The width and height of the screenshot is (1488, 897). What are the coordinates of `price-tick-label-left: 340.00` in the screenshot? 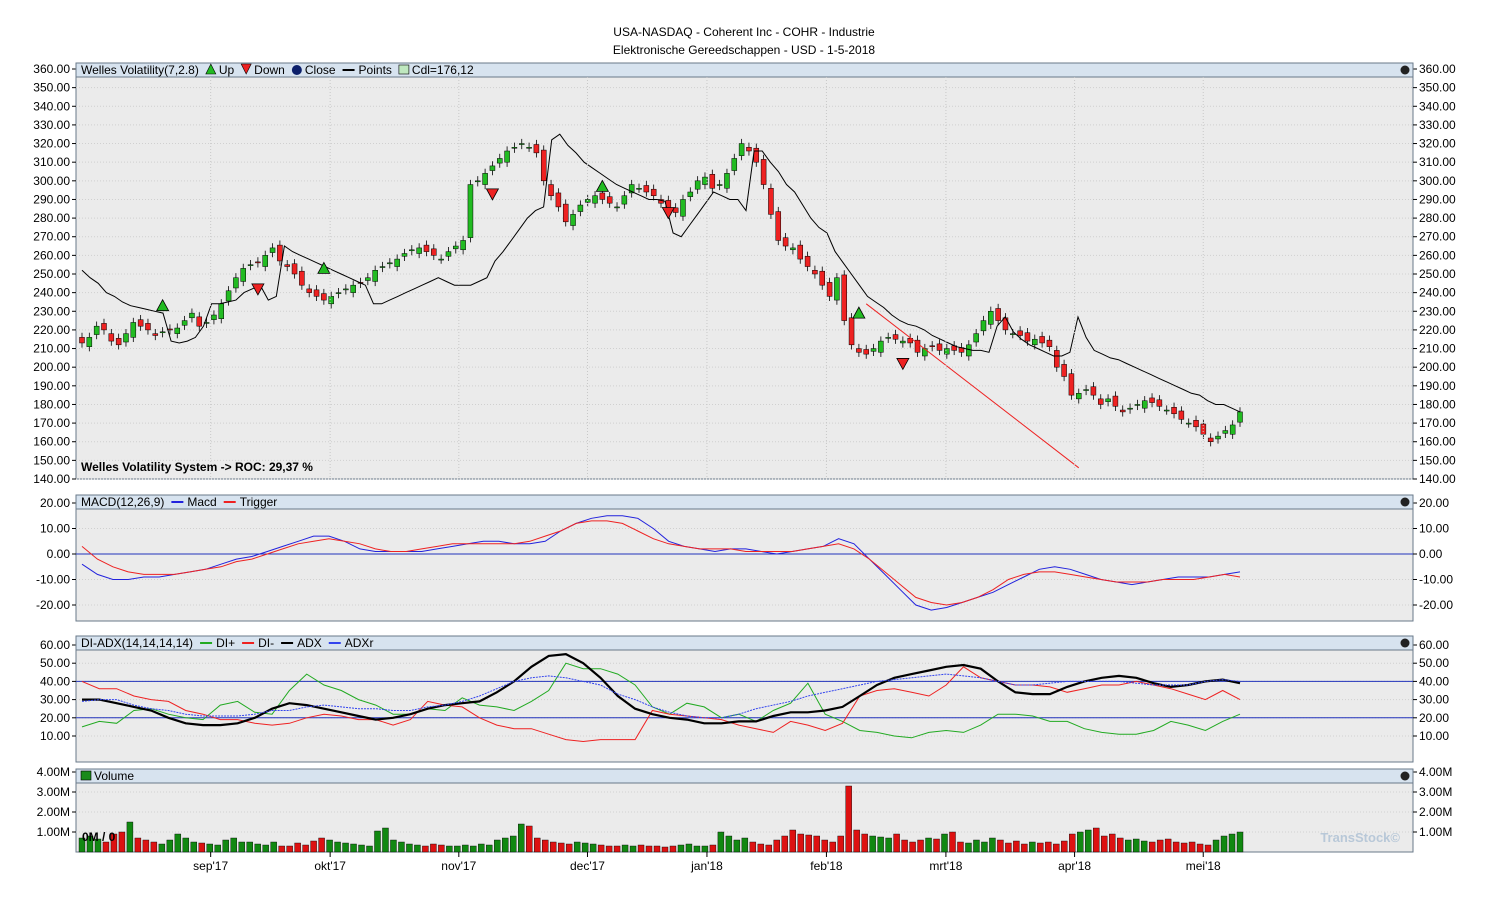 It's located at (51, 106).